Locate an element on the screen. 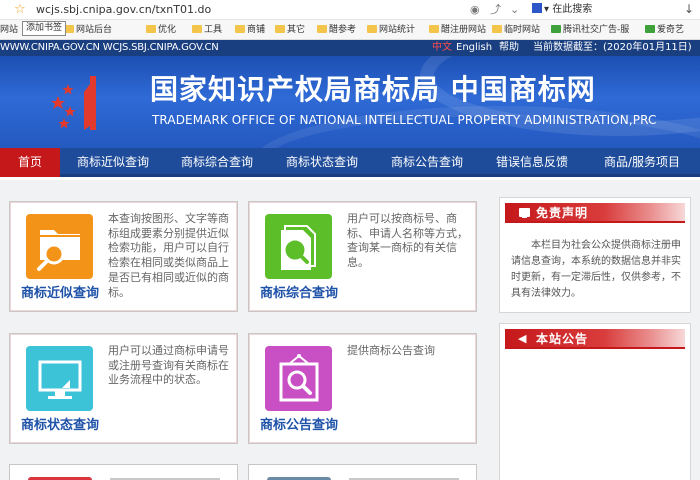 The height and width of the screenshot is (480, 700). card-title: 商标状态查询 is located at coordinates (60, 426).